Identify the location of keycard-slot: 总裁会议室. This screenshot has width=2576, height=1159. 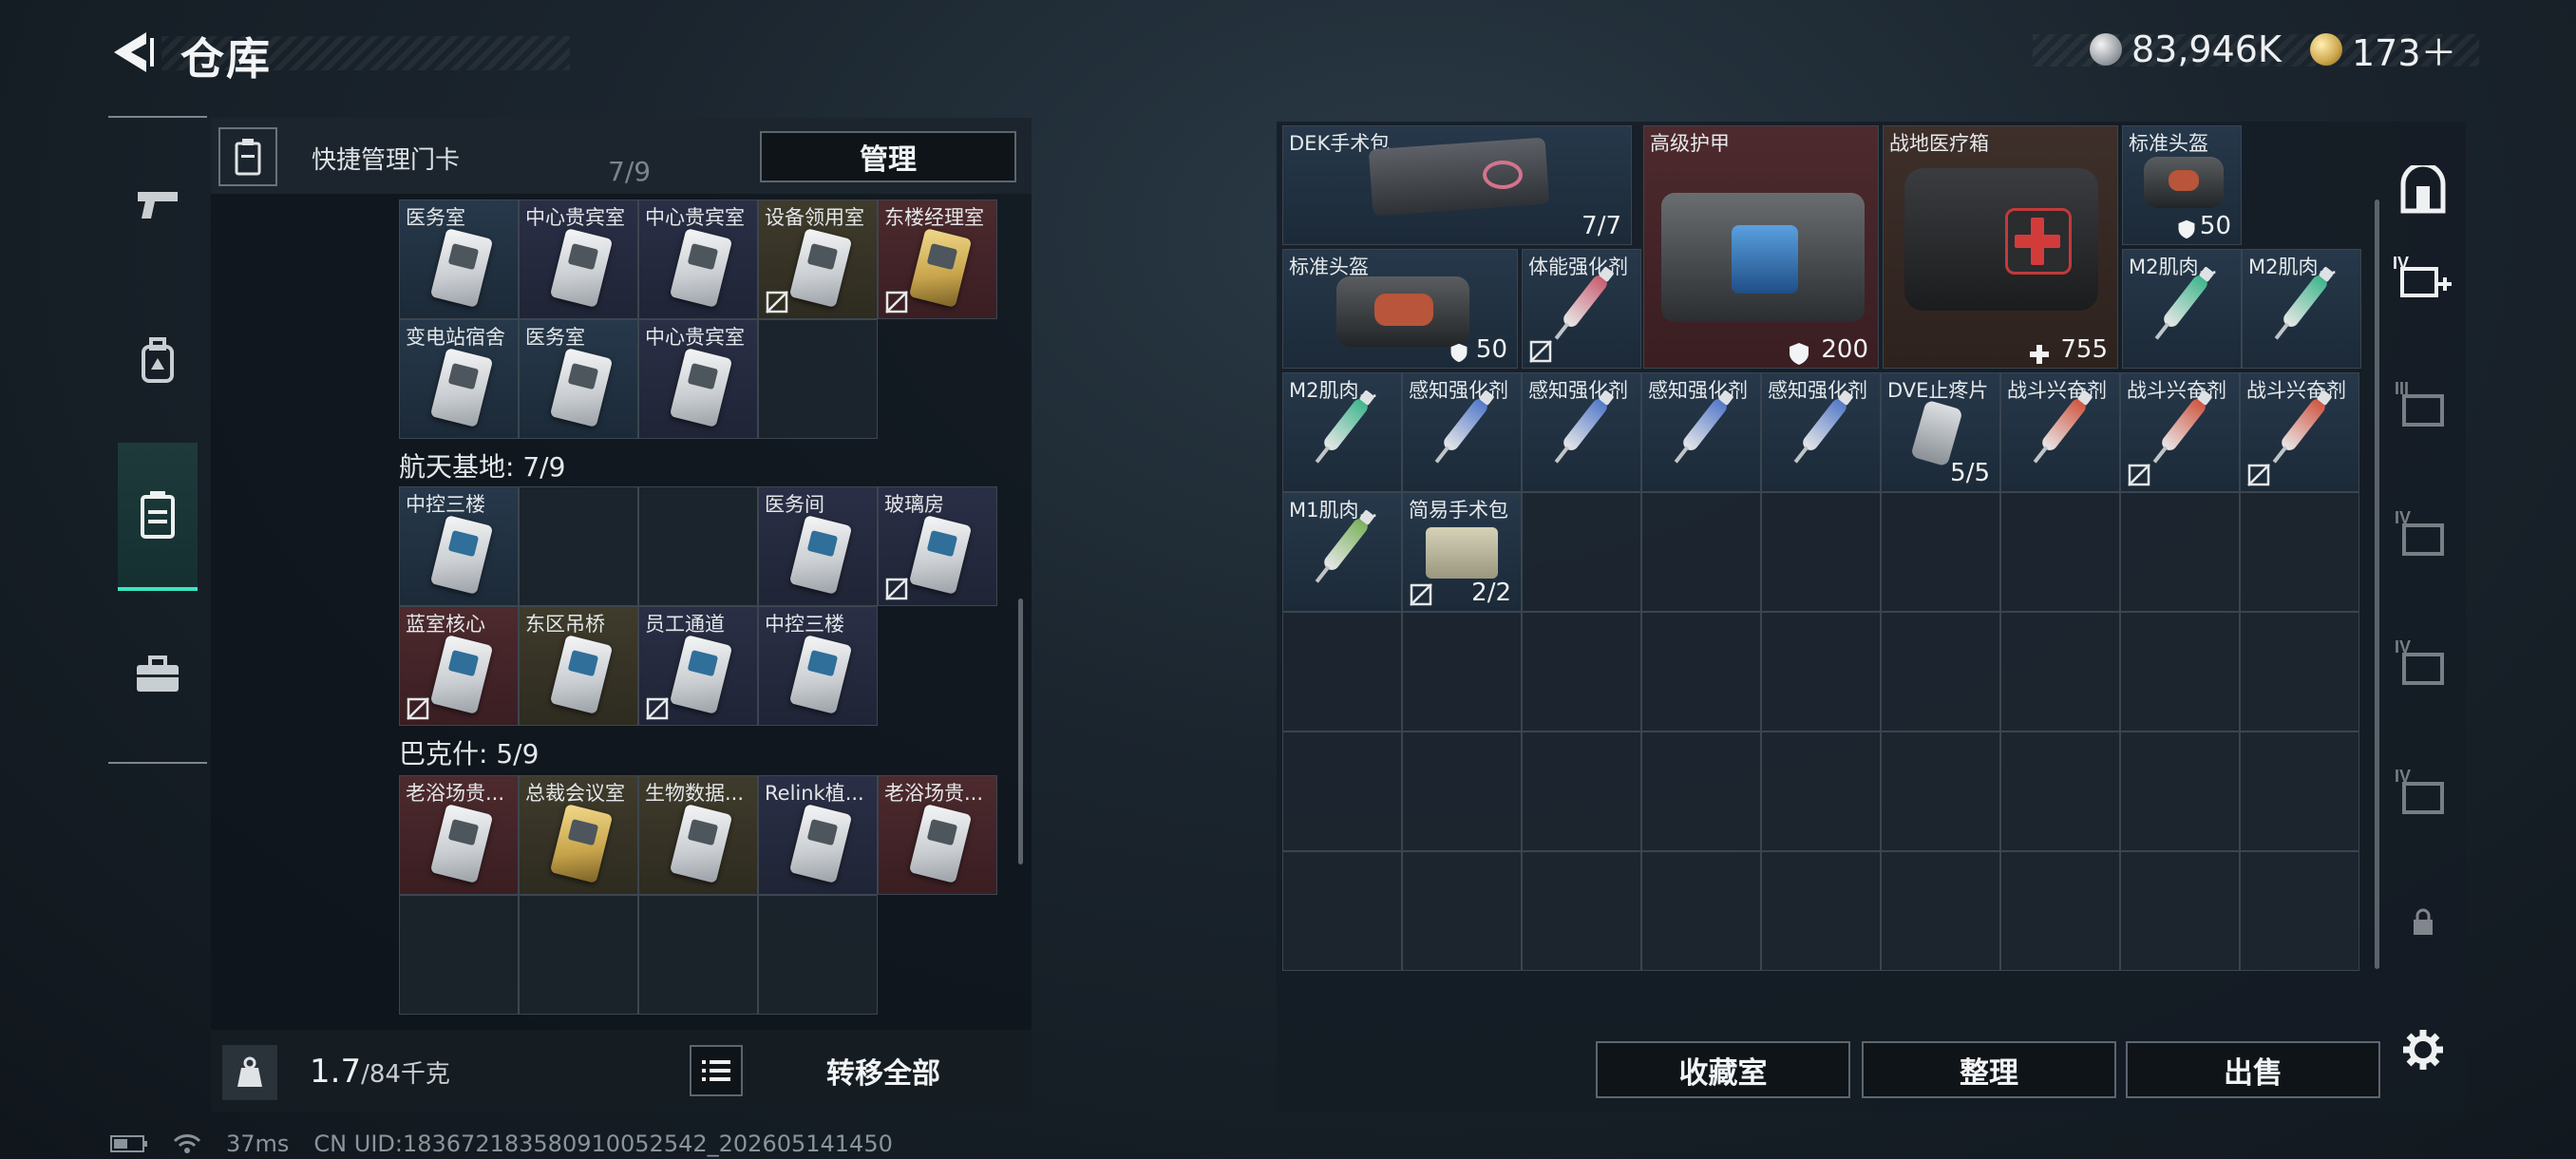
(578, 835).